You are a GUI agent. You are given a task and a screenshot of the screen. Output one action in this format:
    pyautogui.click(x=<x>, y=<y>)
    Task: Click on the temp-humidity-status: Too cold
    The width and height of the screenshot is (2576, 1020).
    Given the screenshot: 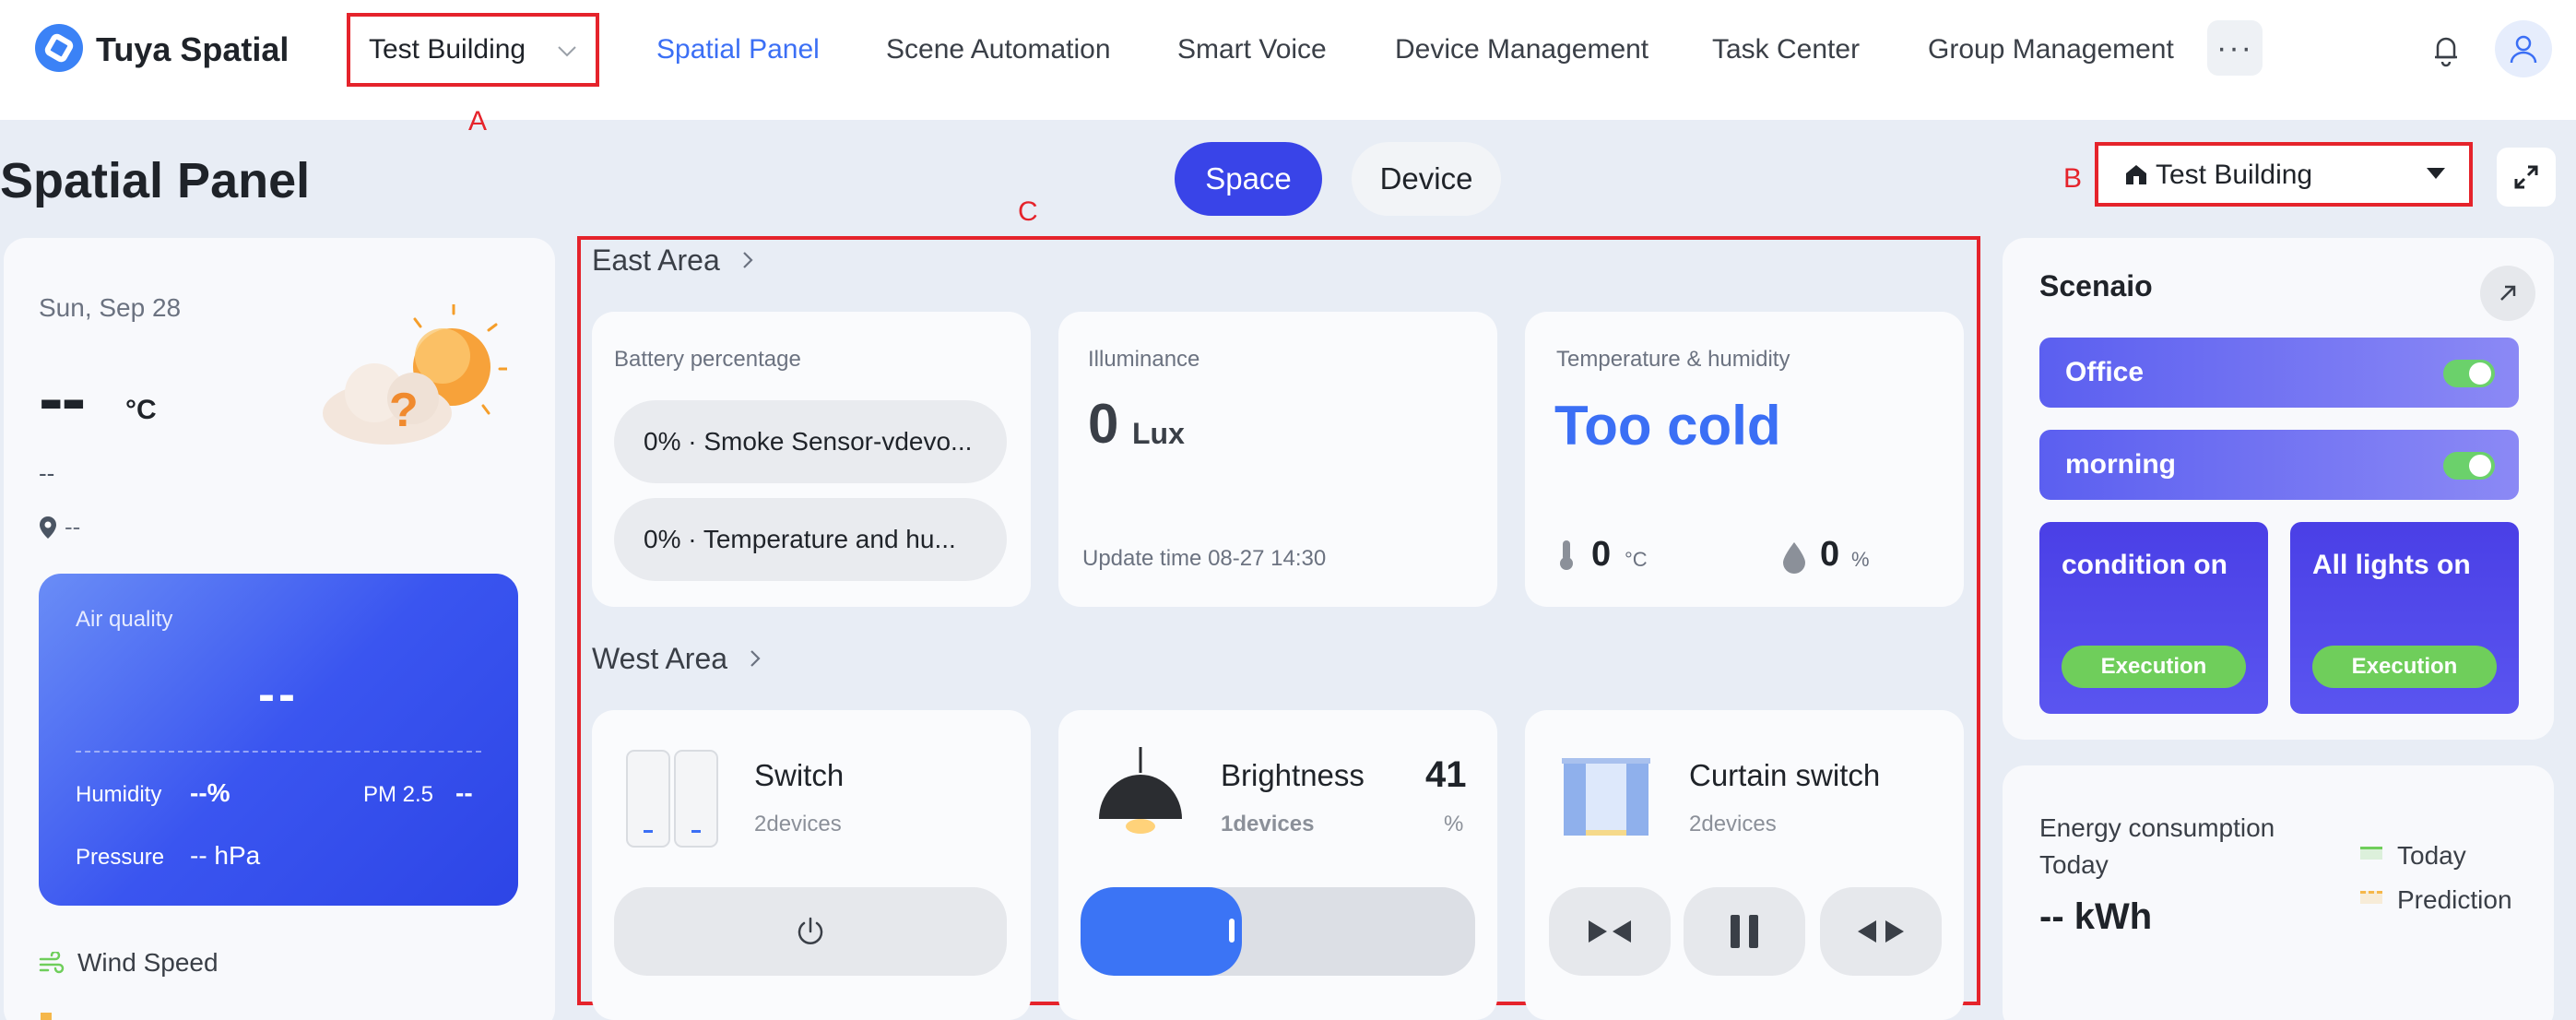 What is the action you would take?
    pyautogui.click(x=1667, y=426)
    